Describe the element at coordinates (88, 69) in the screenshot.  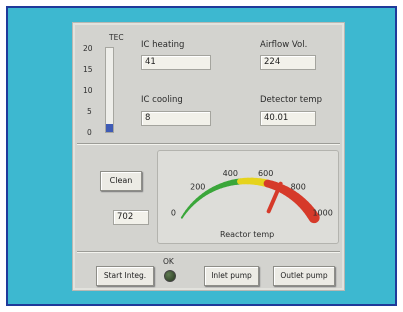
I see `tec-tick-label: 15` at that location.